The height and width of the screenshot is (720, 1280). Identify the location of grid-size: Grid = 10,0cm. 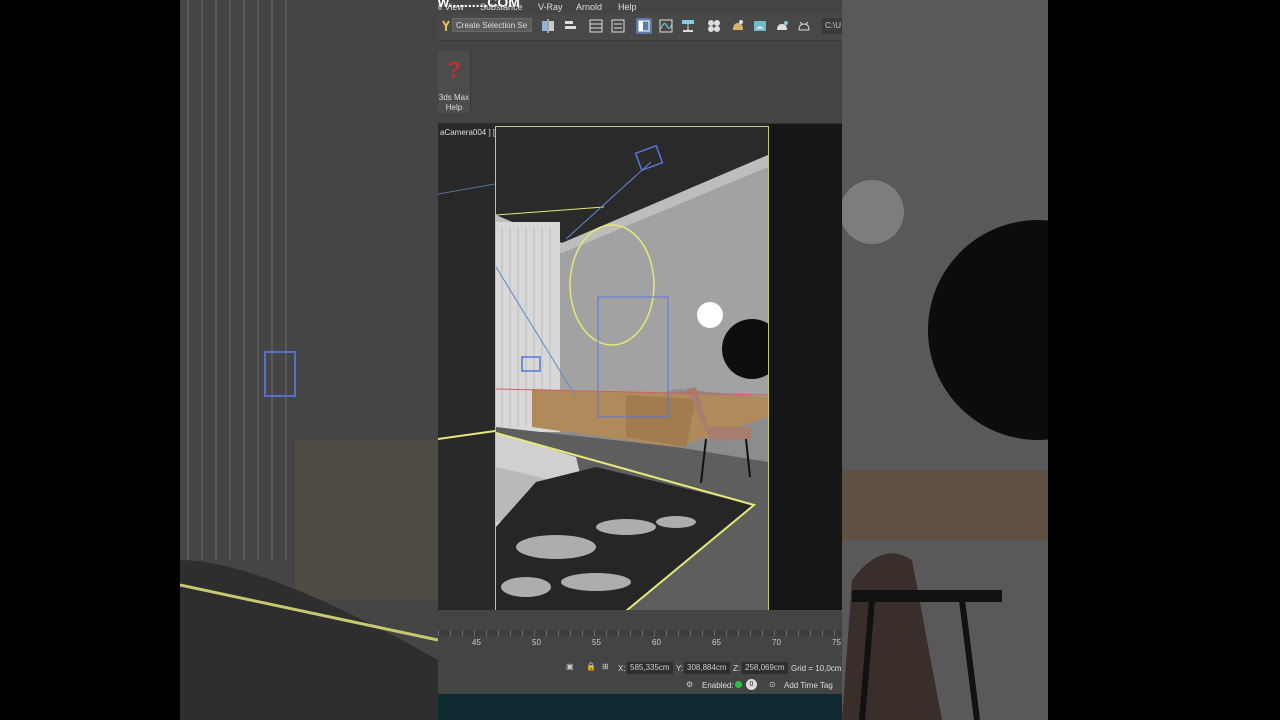
(816, 668).